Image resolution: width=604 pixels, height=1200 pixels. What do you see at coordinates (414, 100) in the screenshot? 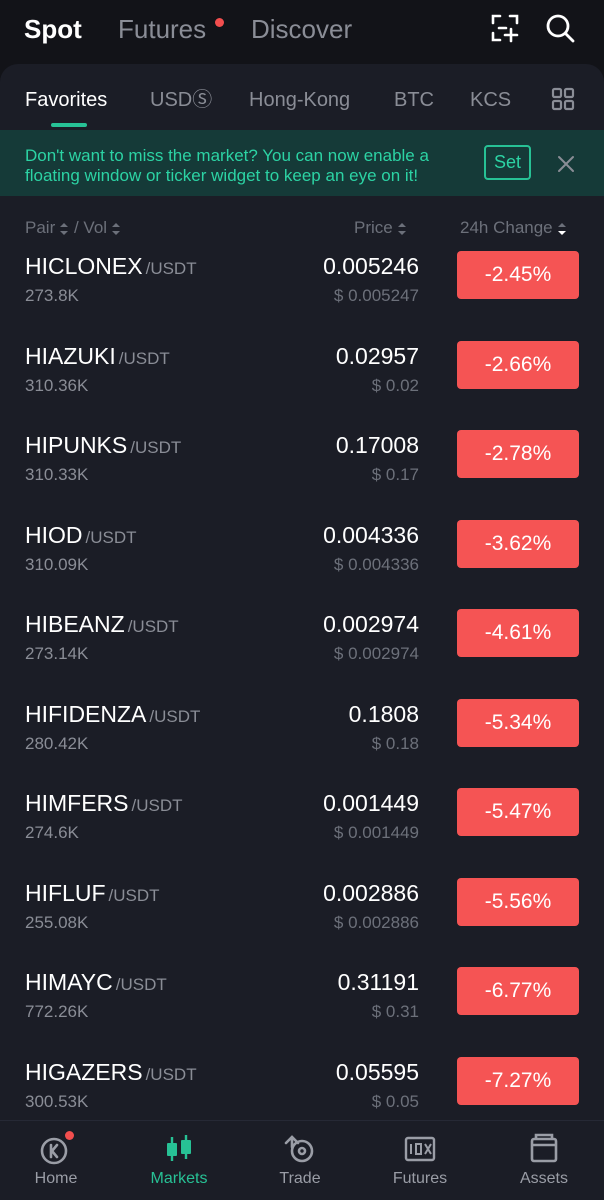
I see `tab-btc: BTC` at bounding box center [414, 100].